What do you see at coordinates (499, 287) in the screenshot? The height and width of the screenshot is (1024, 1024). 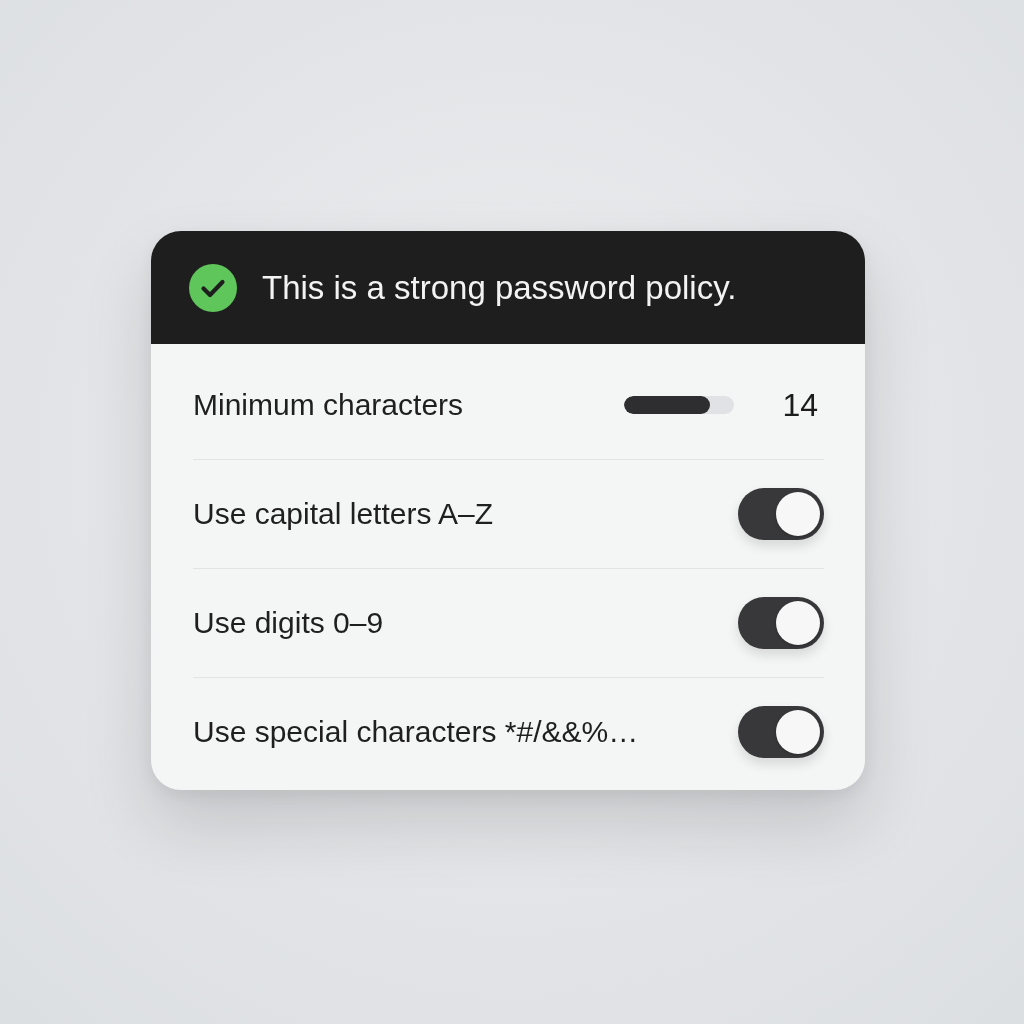 I see `banner-message: This is a strong password policy.` at bounding box center [499, 287].